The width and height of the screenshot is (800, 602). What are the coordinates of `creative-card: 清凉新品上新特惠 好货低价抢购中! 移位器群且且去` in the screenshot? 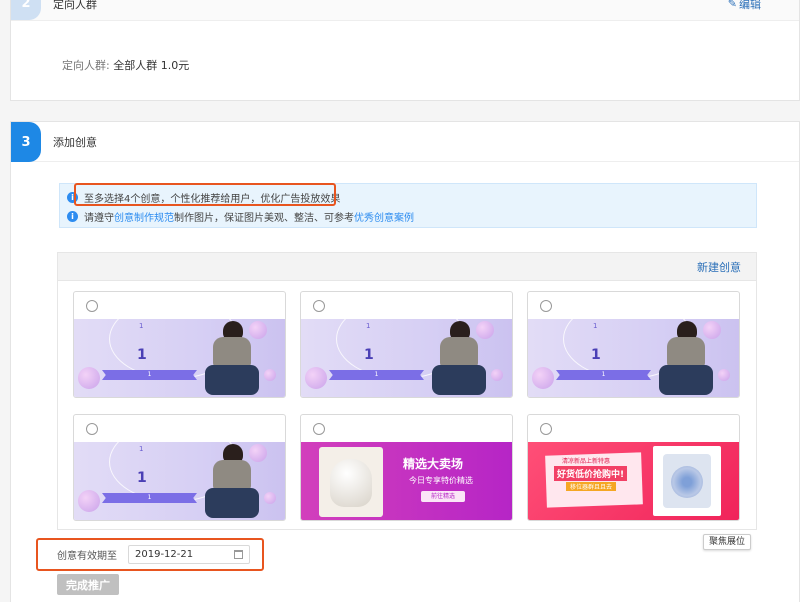 It's located at (633, 467).